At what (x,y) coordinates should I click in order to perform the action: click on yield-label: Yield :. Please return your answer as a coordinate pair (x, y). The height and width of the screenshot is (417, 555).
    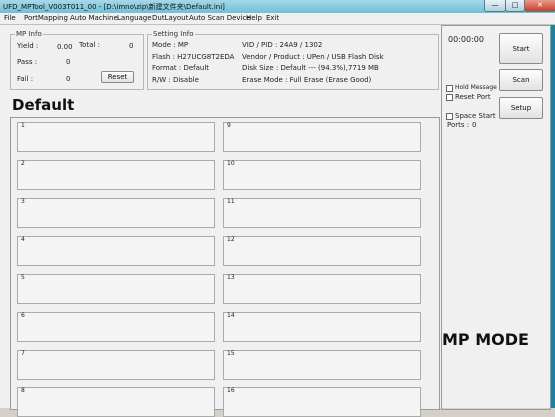
    Looking at the image, I should click on (28, 46).